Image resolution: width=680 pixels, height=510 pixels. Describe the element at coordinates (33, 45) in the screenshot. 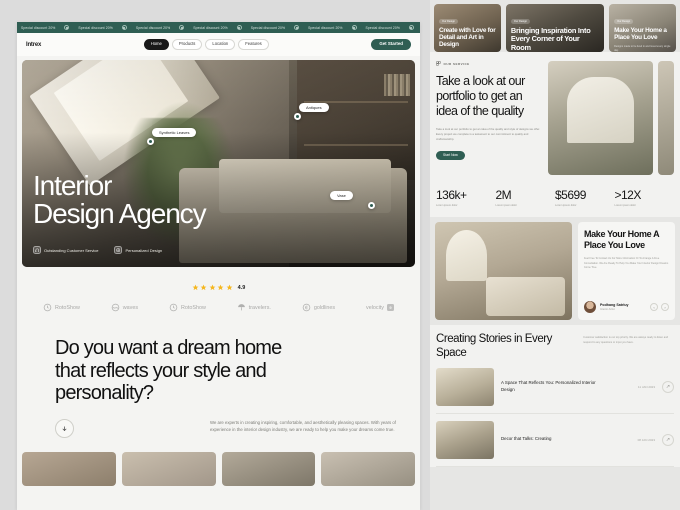

I see `site-logo: Intrex` at that location.